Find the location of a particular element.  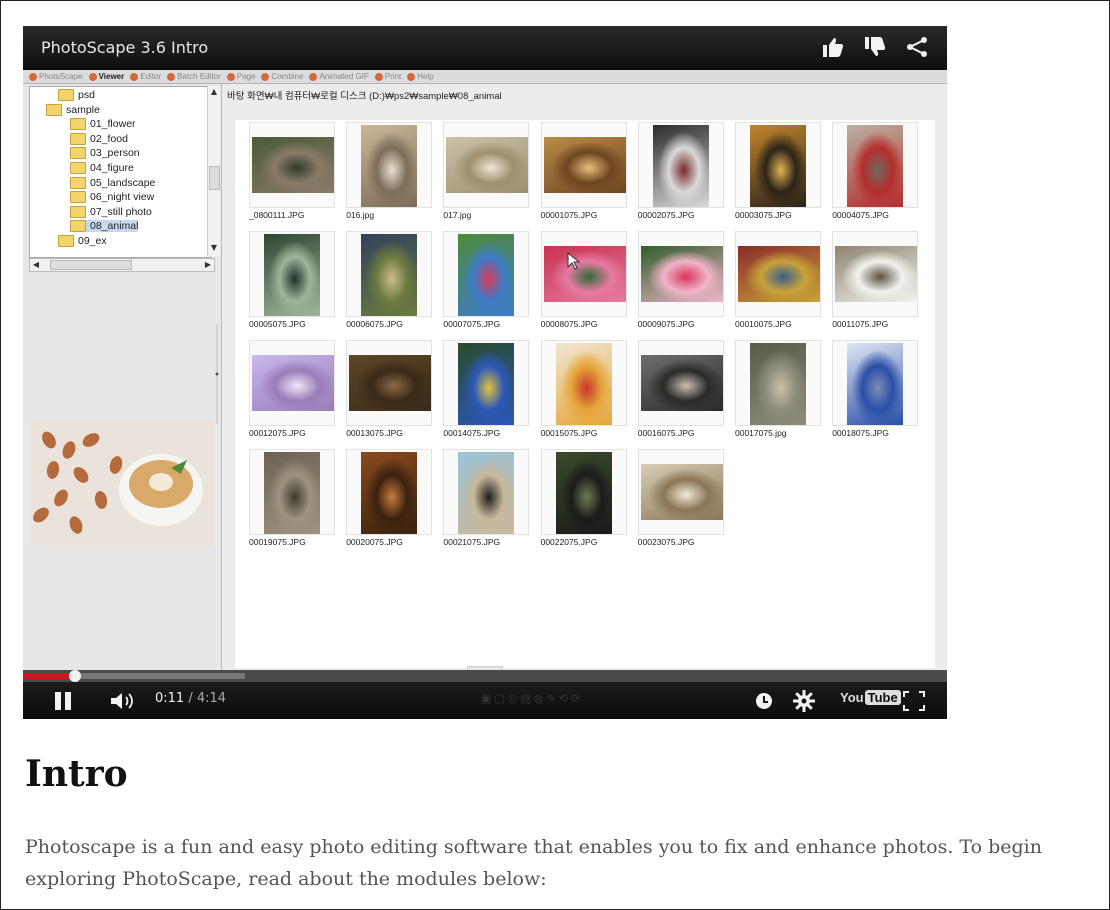

scroll-up-arrow-icon: ▲ is located at coordinates (214, 92).